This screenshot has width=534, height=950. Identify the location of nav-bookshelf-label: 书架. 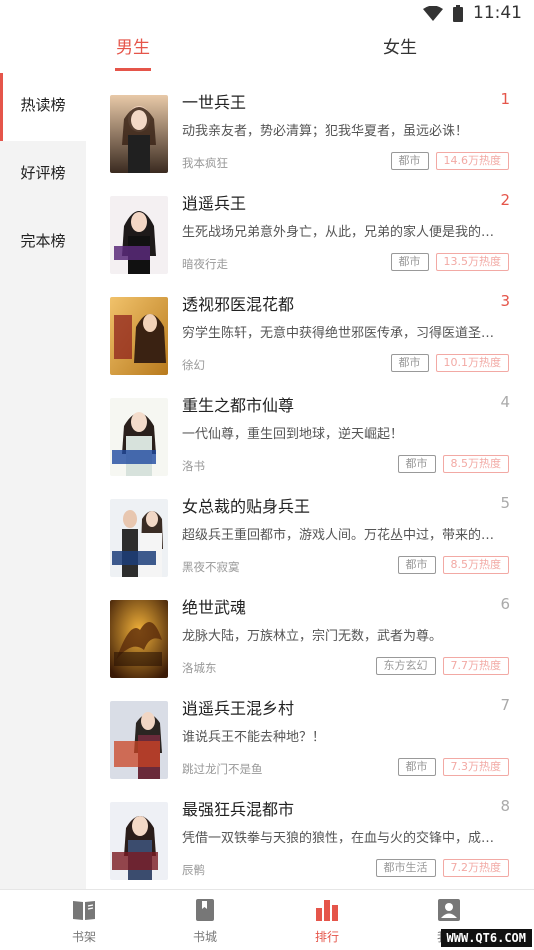
(83, 937).